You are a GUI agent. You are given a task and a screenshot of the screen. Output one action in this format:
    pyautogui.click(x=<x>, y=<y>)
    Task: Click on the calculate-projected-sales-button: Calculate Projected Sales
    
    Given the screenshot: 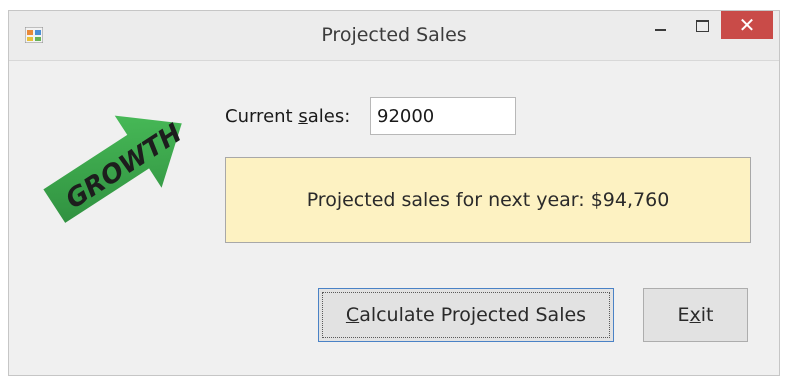 What is the action you would take?
    pyautogui.click(x=466, y=315)
    